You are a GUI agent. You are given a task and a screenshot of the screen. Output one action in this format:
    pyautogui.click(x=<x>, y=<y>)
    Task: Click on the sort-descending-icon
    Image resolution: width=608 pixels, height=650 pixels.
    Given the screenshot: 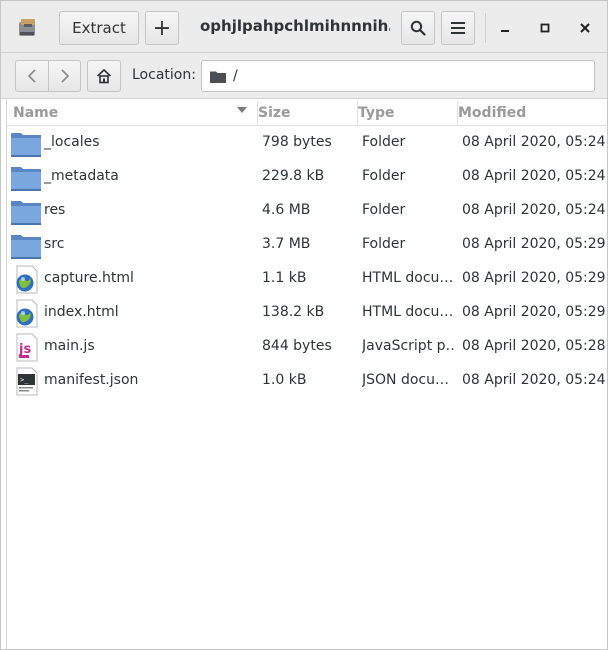 What is the action you would take?
    pyautogui.click(x=242, y=110)
    